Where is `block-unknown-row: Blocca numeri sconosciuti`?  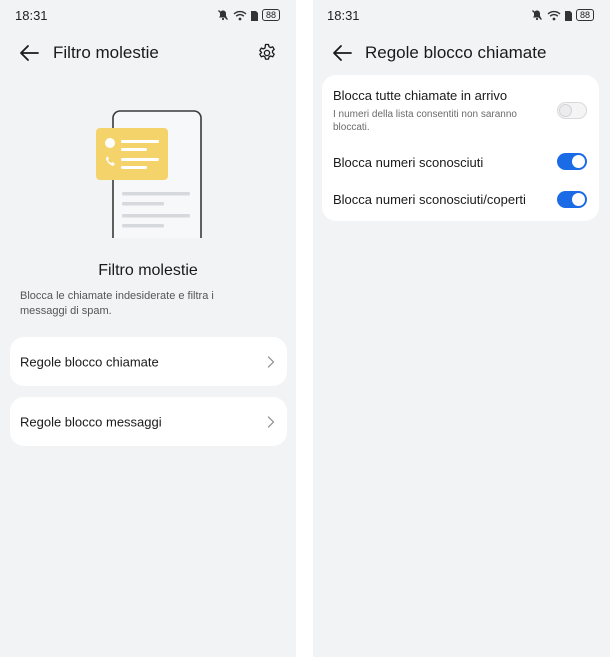
block-unknown-row: Blocca numeri sconosciuti is located at coordinates (460, 163).